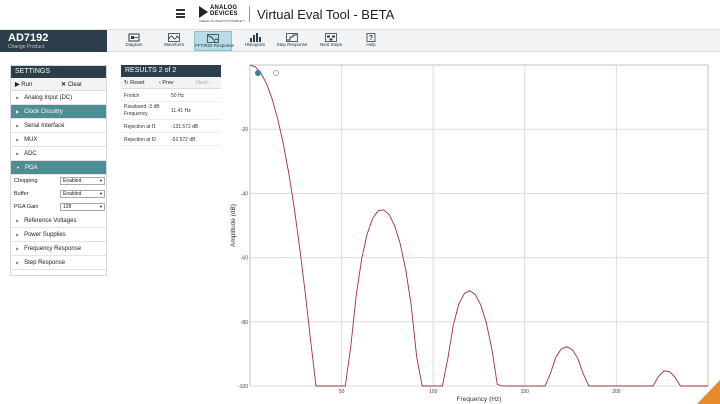 This screenshot has height=404, width=720. What do you see at coordinates (244, 130) in the screenshot?
I see `y-tick-label: -20` at bounding box center [244, 130].